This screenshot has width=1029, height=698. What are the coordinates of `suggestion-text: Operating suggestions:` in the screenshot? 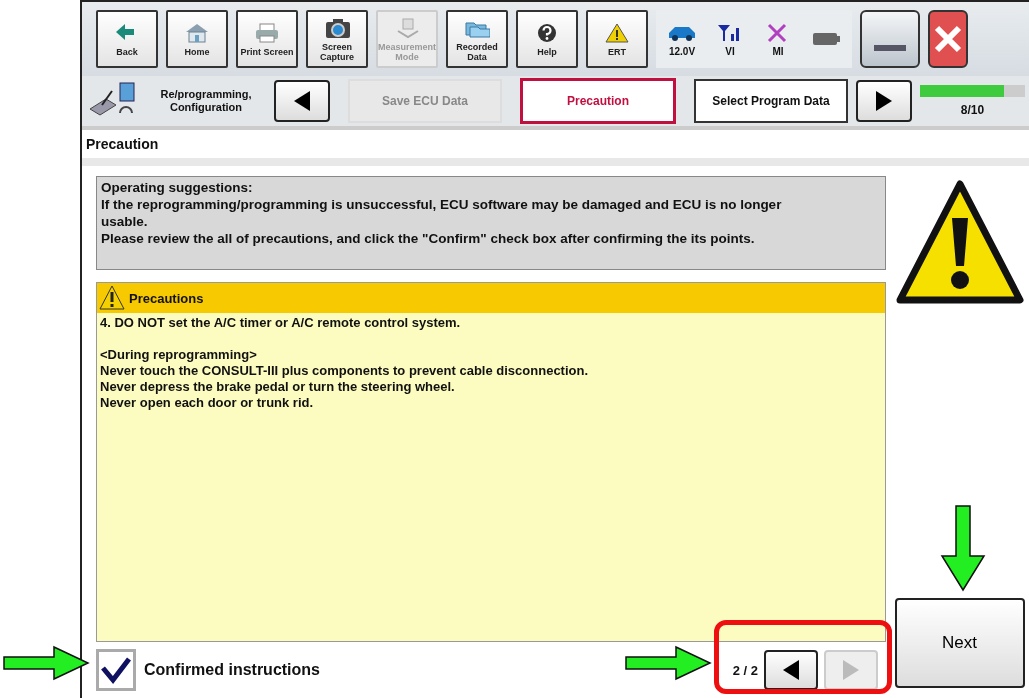 It's located at (177, 187).